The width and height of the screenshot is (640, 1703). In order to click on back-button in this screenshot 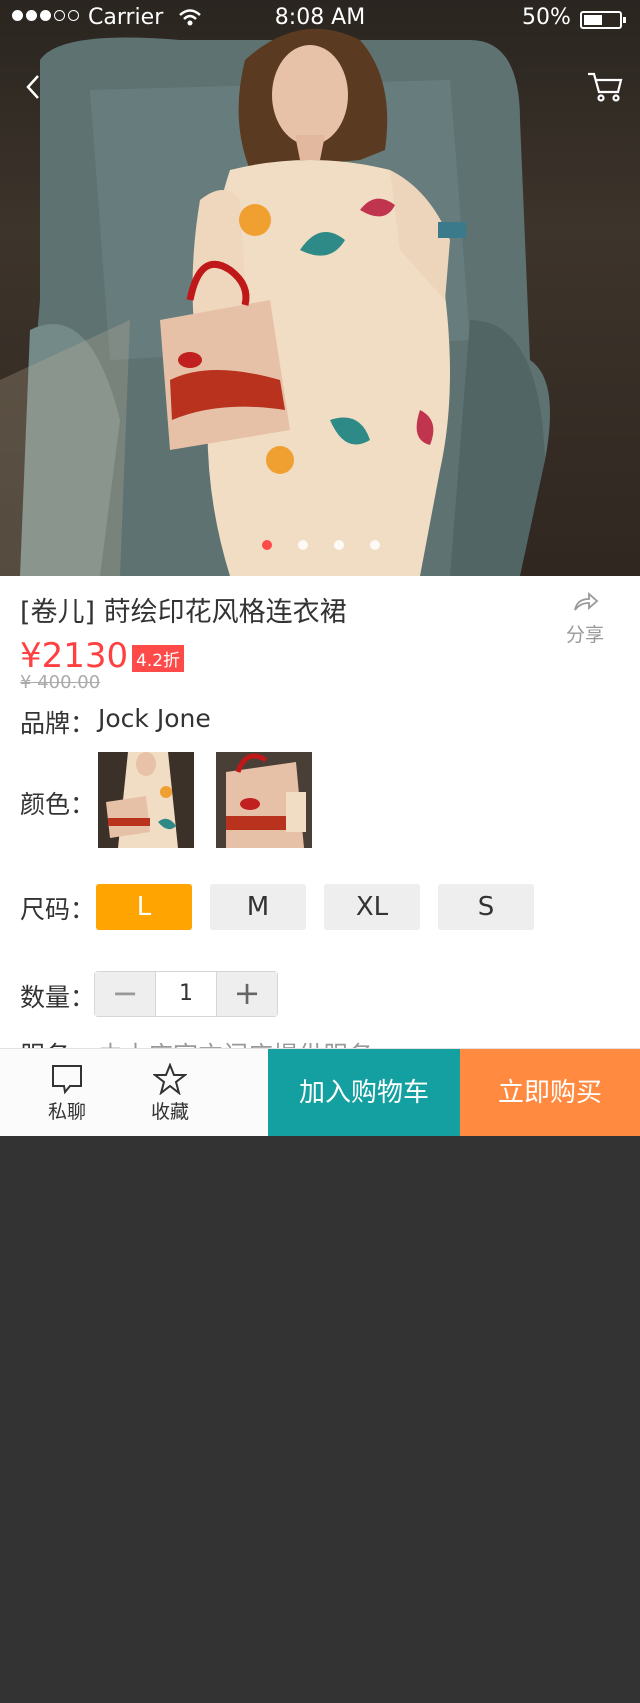, I will do `click(33, 87)`.